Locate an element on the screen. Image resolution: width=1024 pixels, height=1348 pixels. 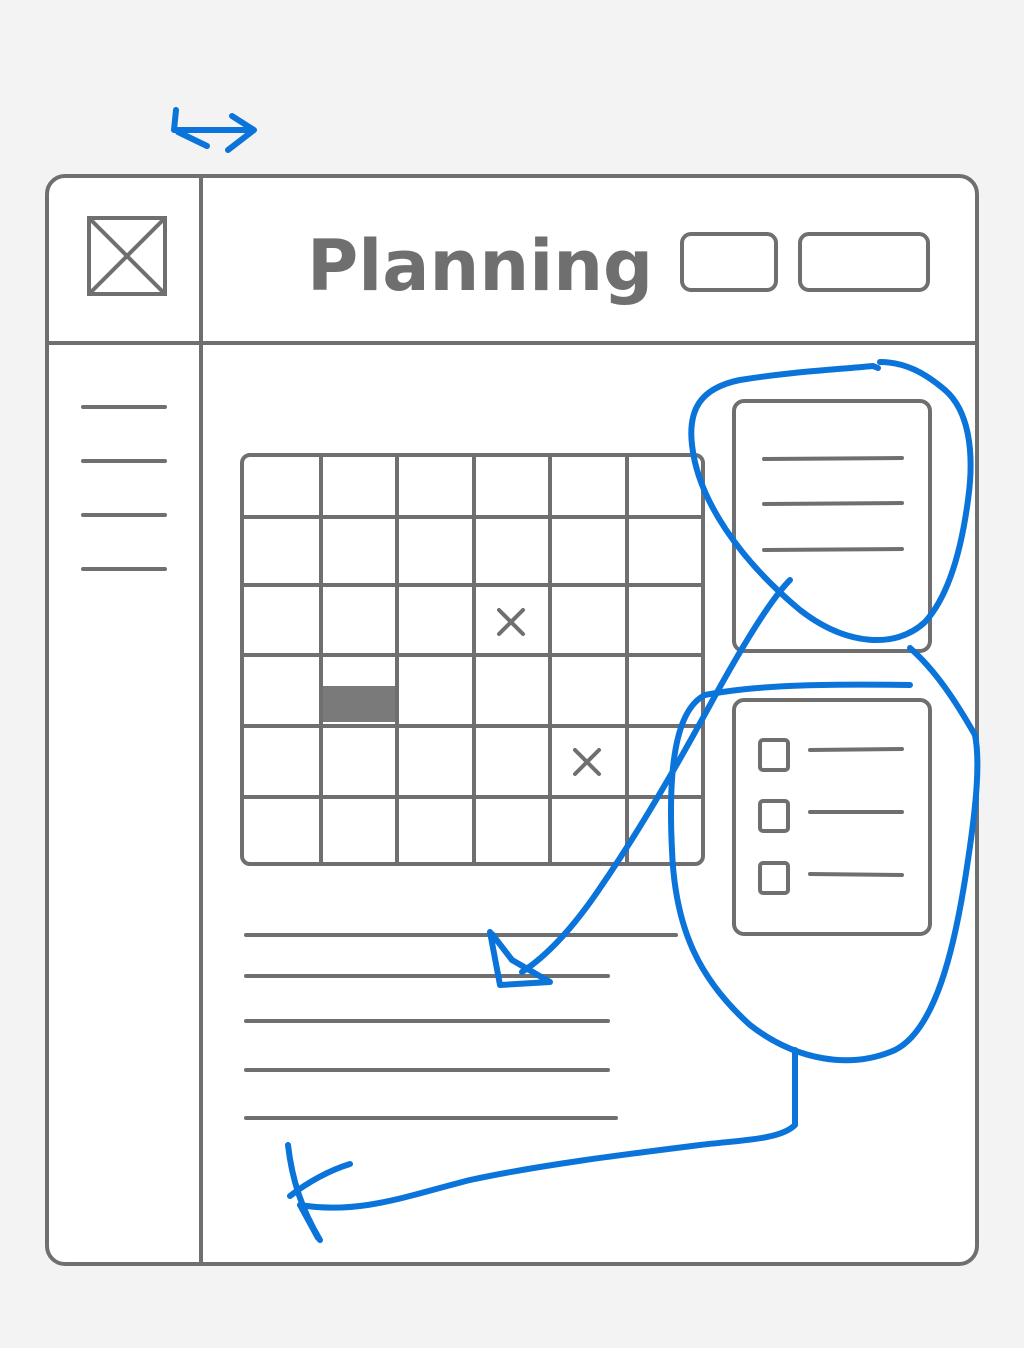
resize-double-arrow-icon is located at coordinates (214, 130).